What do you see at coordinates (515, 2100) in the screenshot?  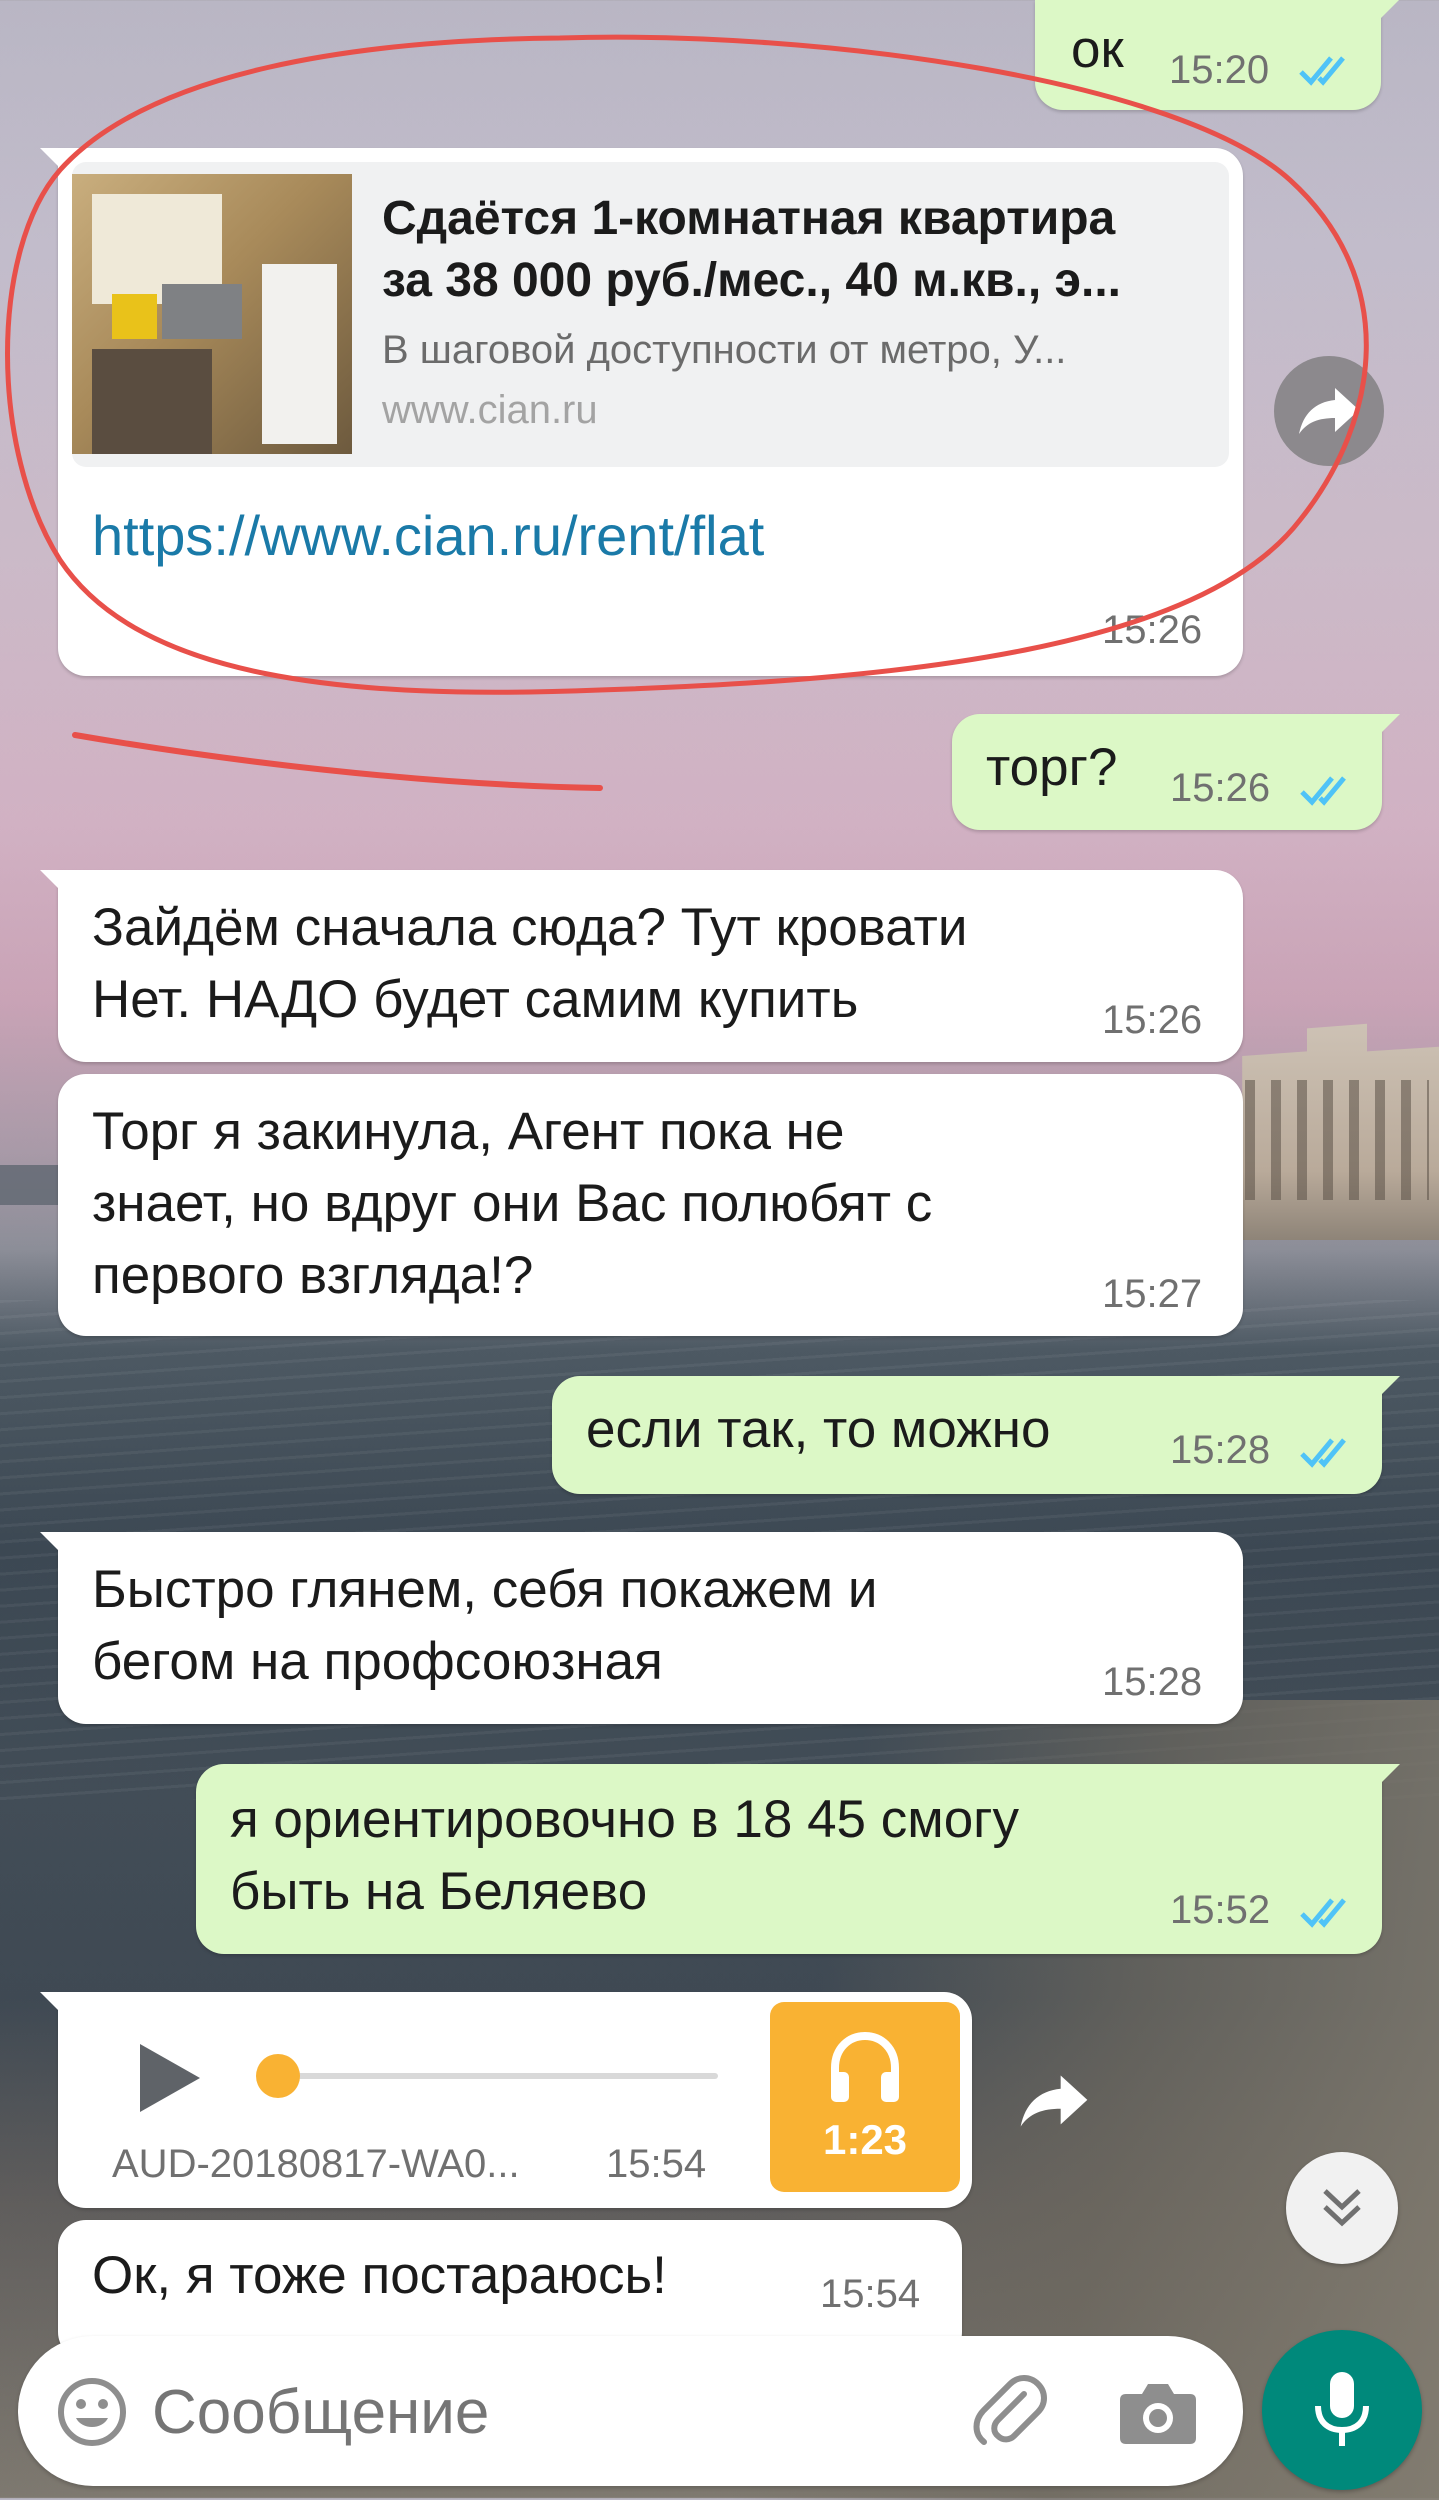 I see `message-incoming-audio: AUD-20180817-WA0... 15:54 1:23` at bounding box center [515, 2100].